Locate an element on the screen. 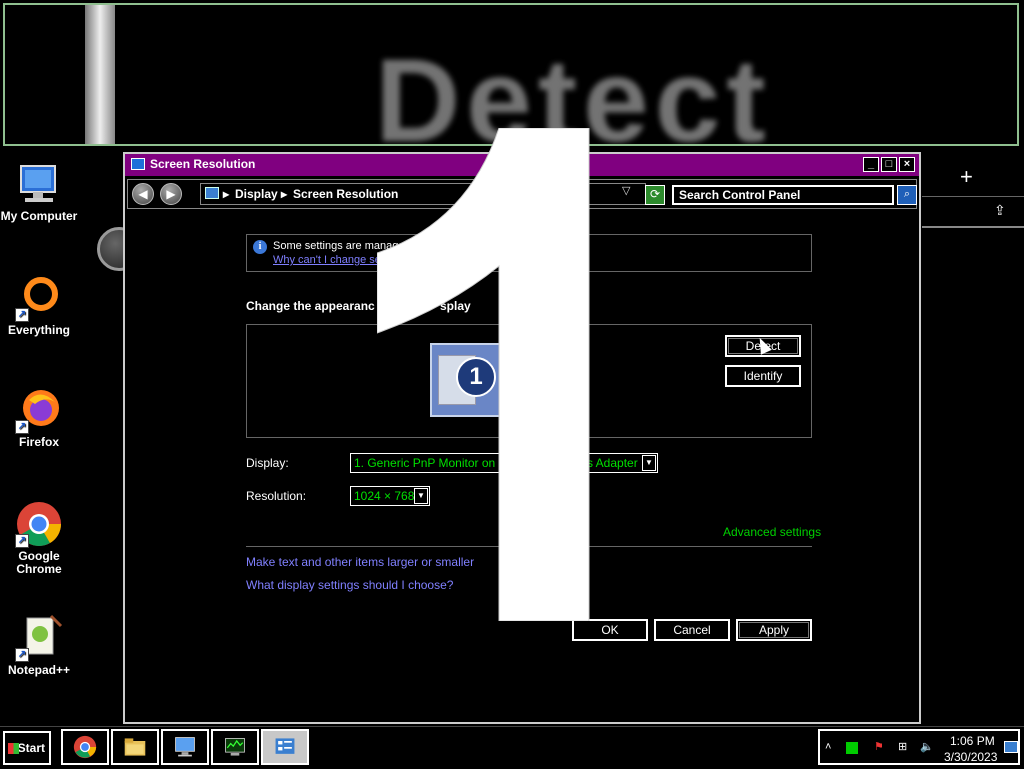 The image size is (1024, 769). desktop-icon-label: Notepad++ is located at coordinates (38, 670).